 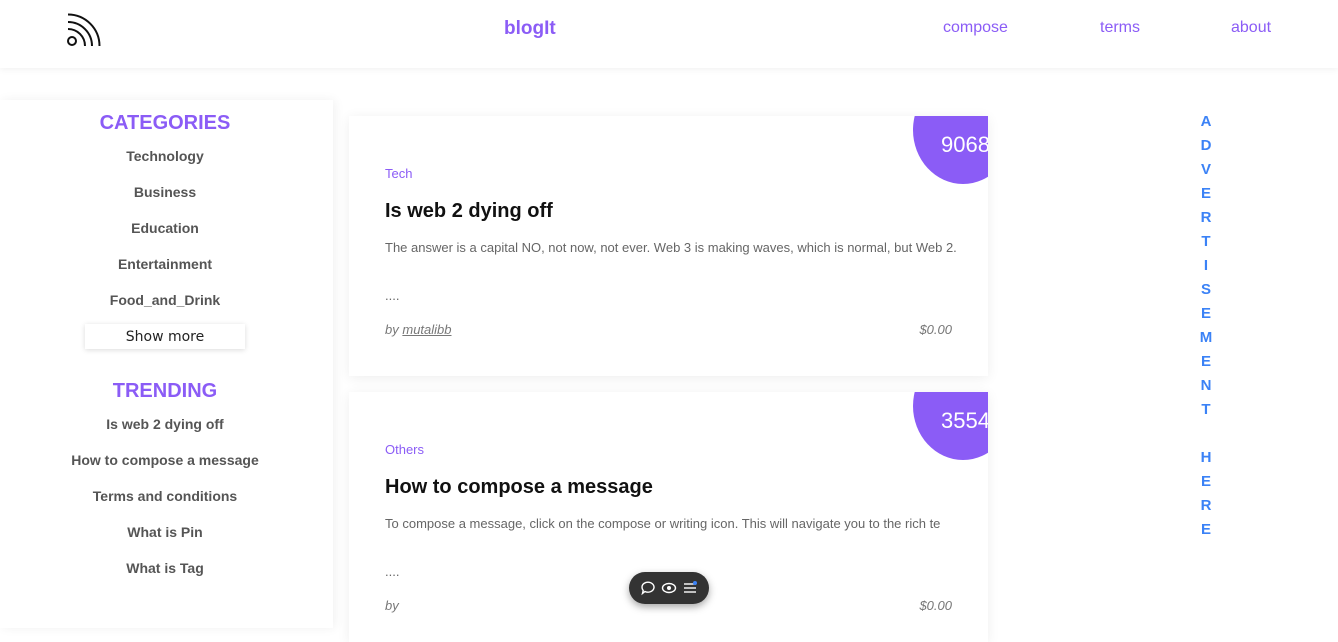 What do you see at coordinates (1120, 28) in the screenshot?
I see `nav-terms-link: terms` at bounding box center [1120, 28].